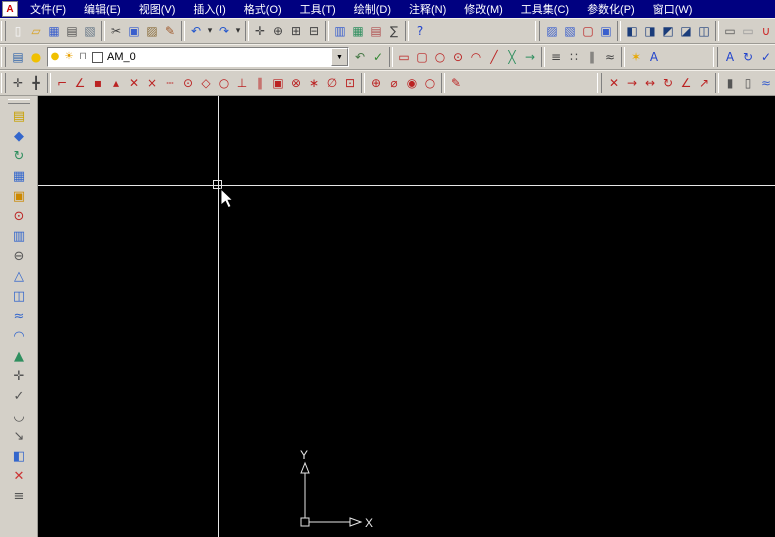 The width and height of the screenshot is (775, 537). Describe the element at coordinates (394, 83) in the screenshot. I see `centerline-icon: ⌀` at that location.